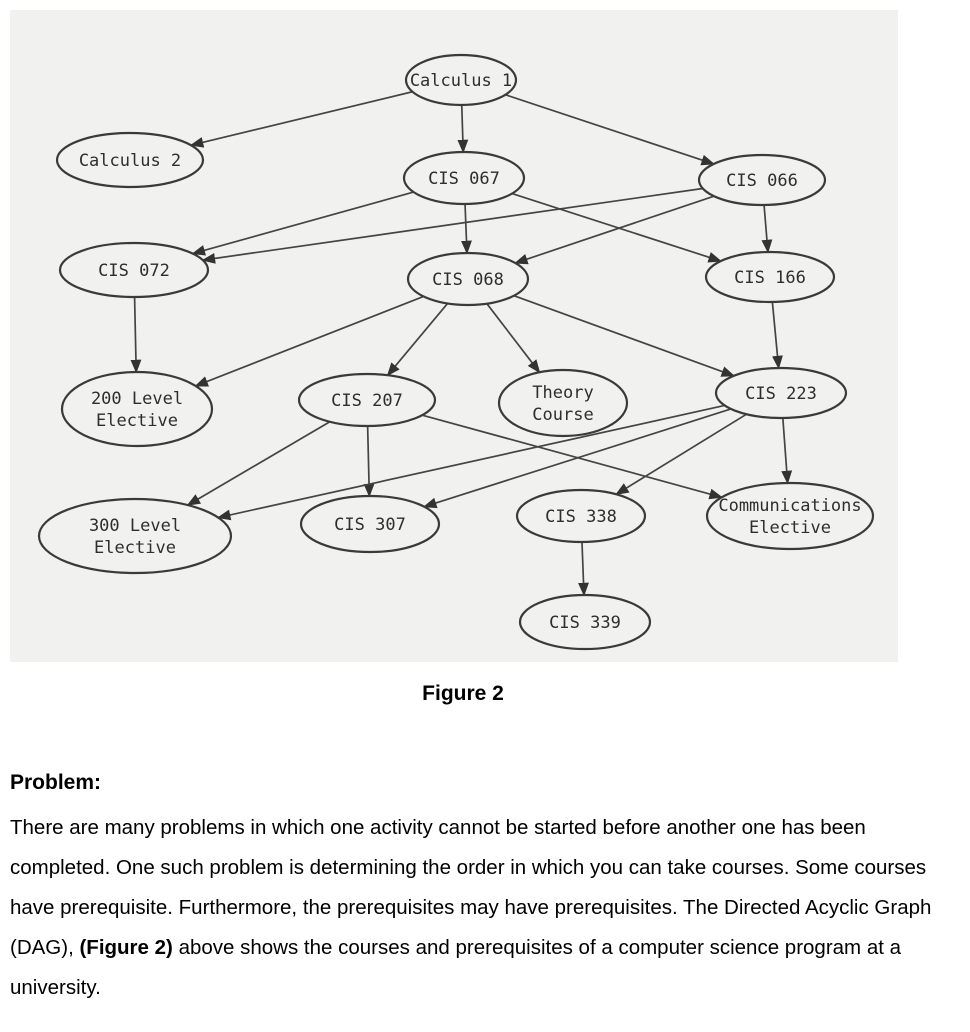 Image resolution: width=970 pixels, height=1032 pixels. Describe the element at coordinates (562, 393) in the screenshot. I see `node-label: Theory` at that location.